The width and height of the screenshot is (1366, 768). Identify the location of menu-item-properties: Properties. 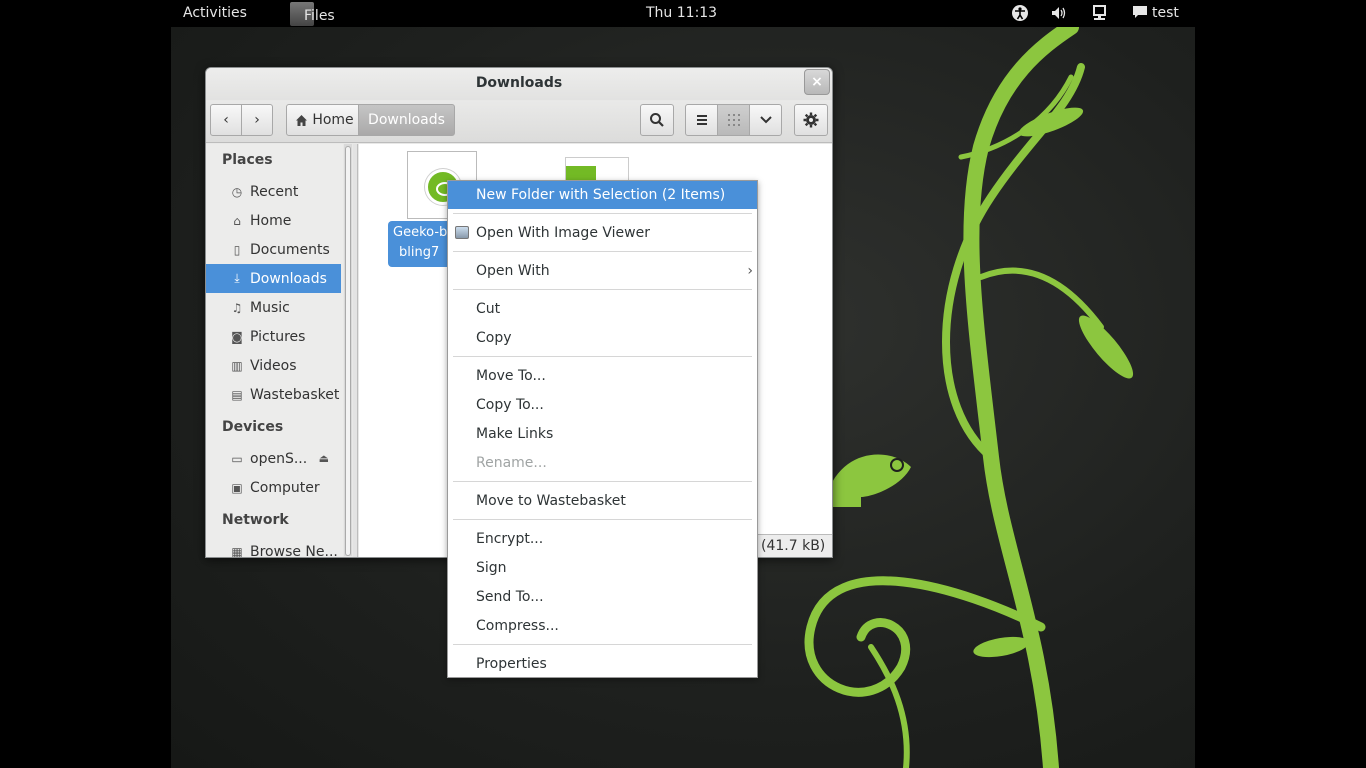
(602, 664).